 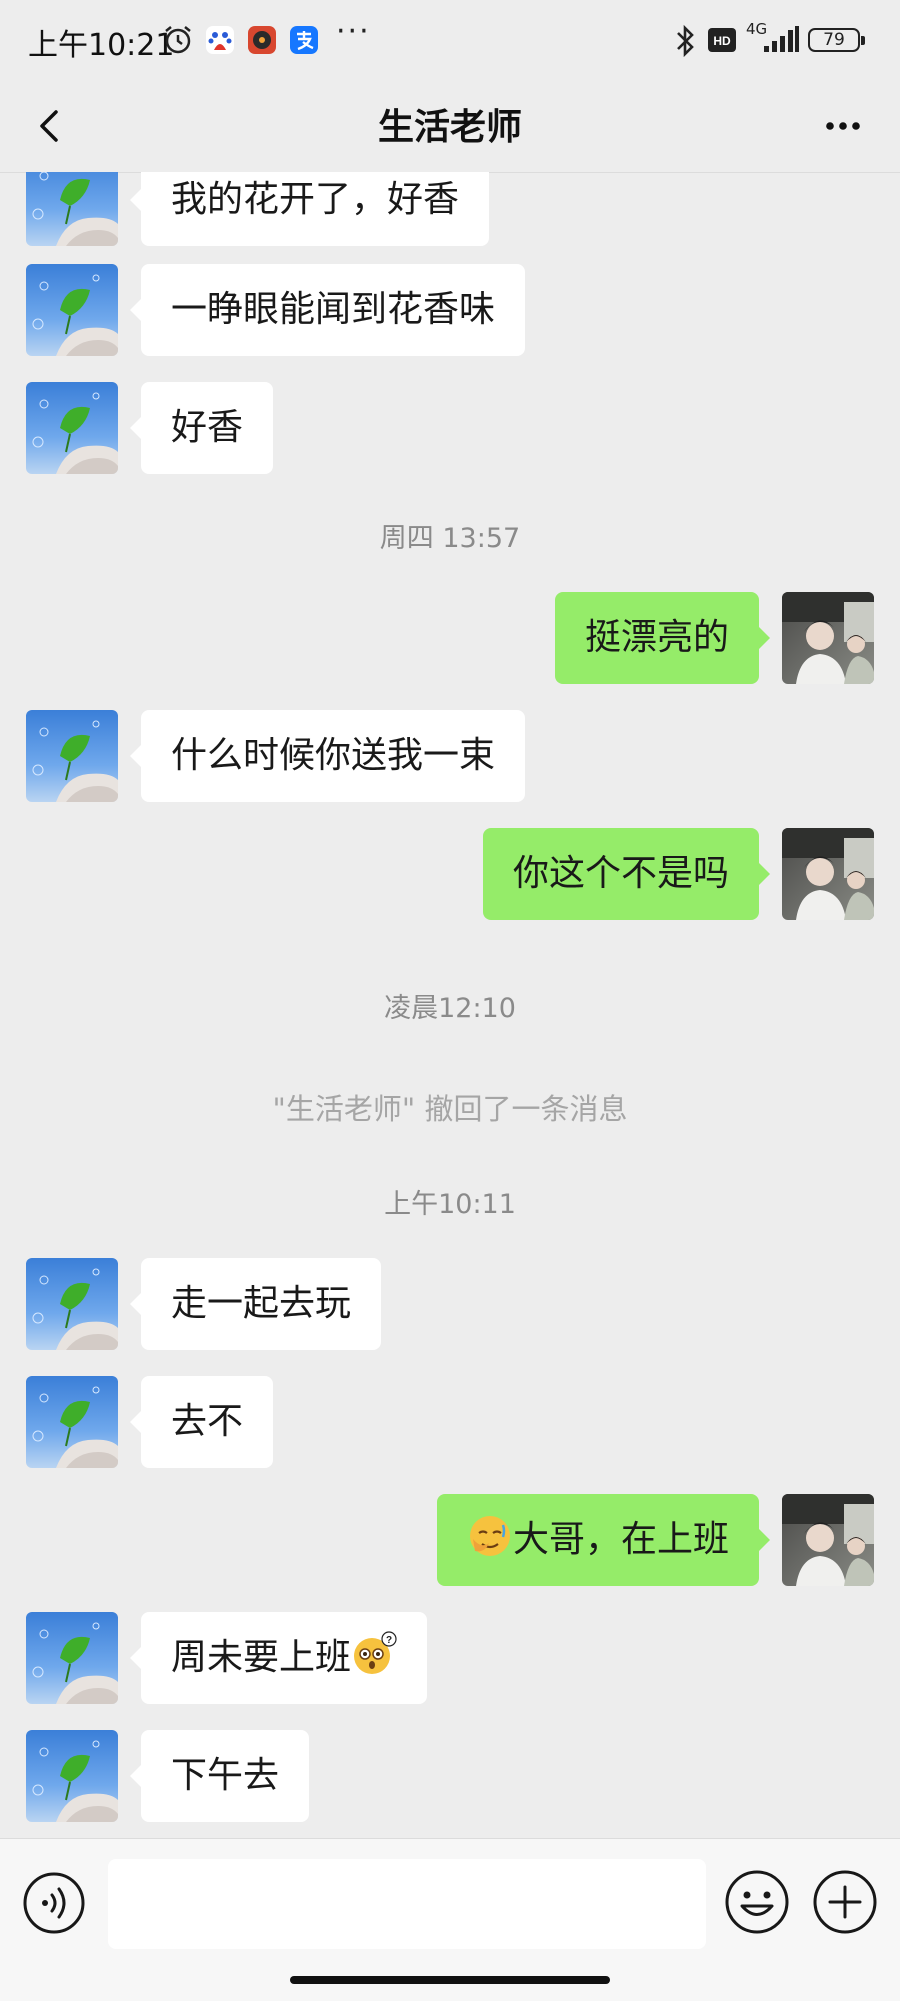 I want to click on chat-title: 生活老师, so click(x=449, y=127).